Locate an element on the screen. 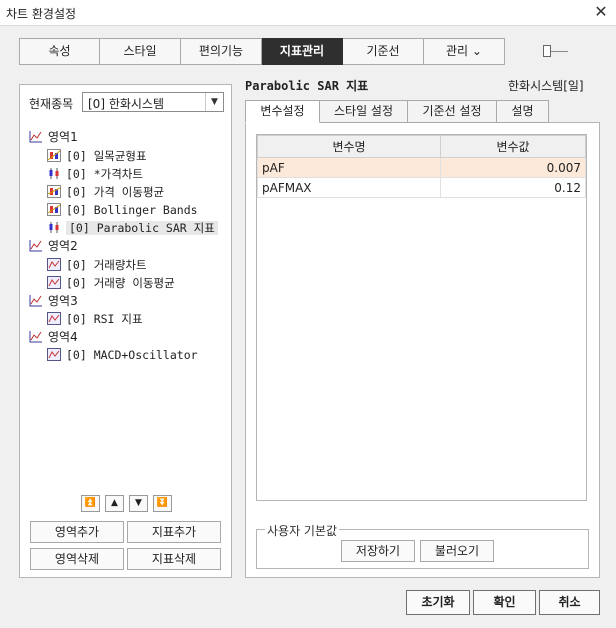 The height and width of the screenshot is (628, 616). variable-value-cell: 0.007 is located at coordinates (513, 167).